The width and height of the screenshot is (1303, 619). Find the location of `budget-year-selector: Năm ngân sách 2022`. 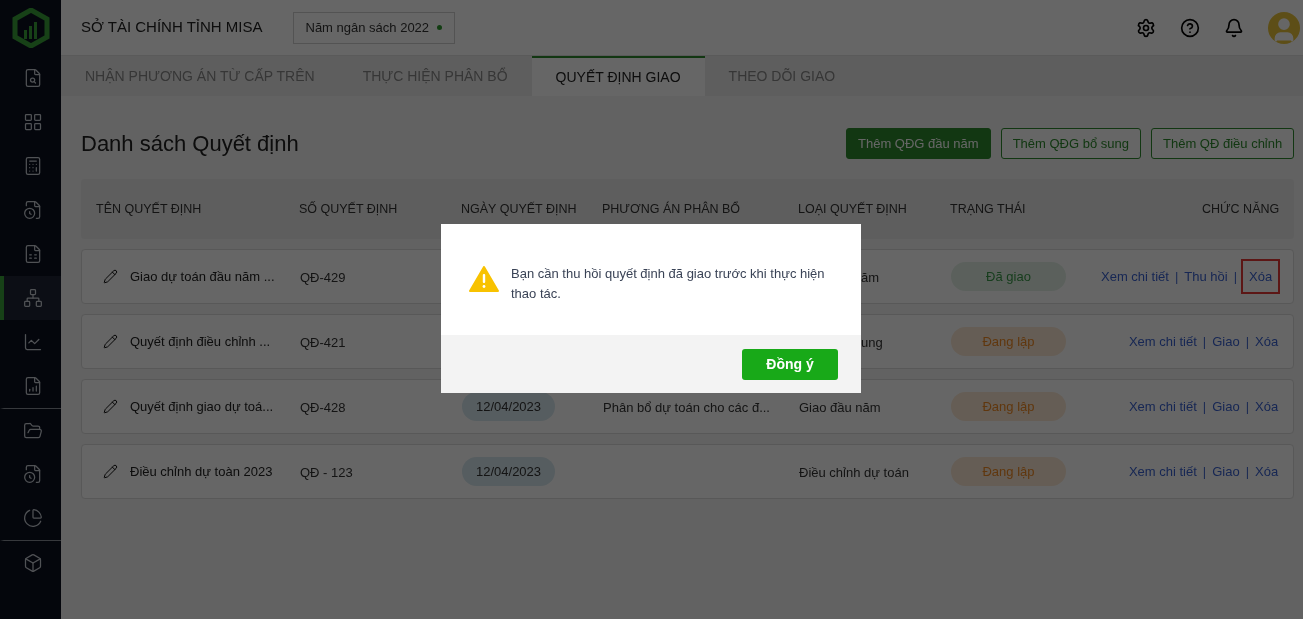

budget-year-selector: Năm ngân sách 2022 is located at coordinates (374, 27).